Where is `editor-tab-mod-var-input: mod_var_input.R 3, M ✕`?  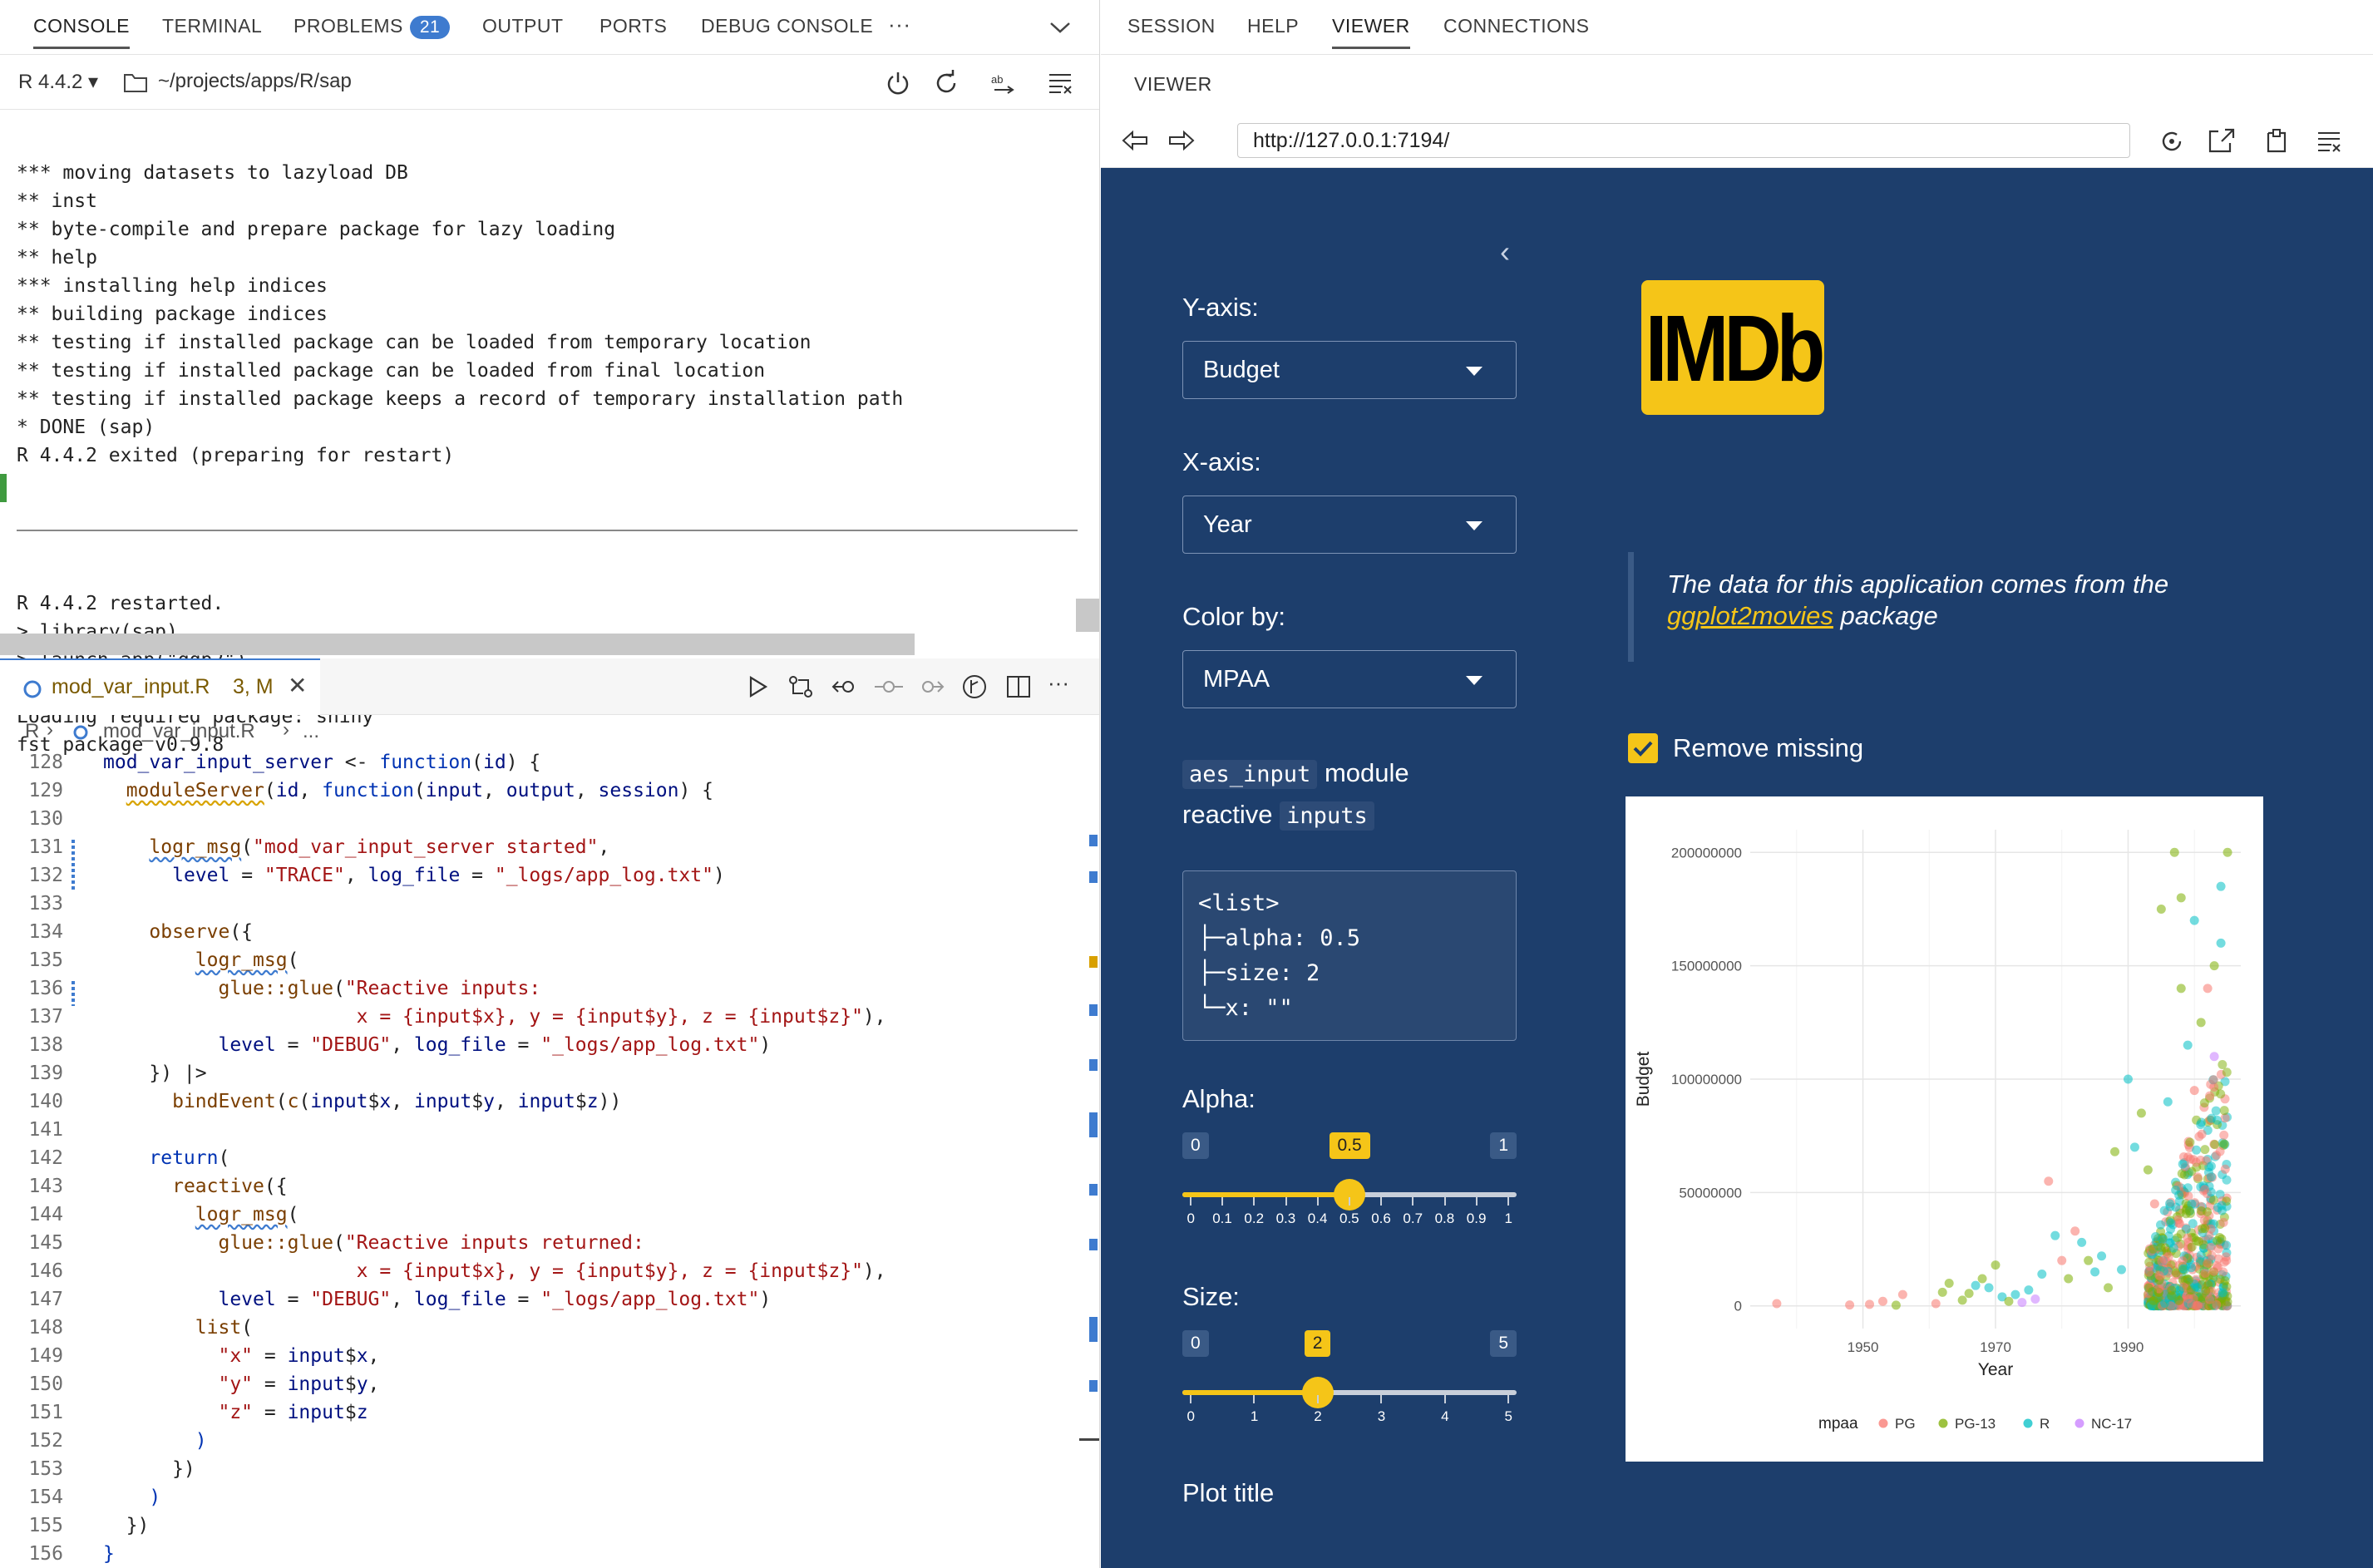 editor-tab-mod-var-input: mod_var_input.R 3, M ✕ is located at coordinates (160, 686).